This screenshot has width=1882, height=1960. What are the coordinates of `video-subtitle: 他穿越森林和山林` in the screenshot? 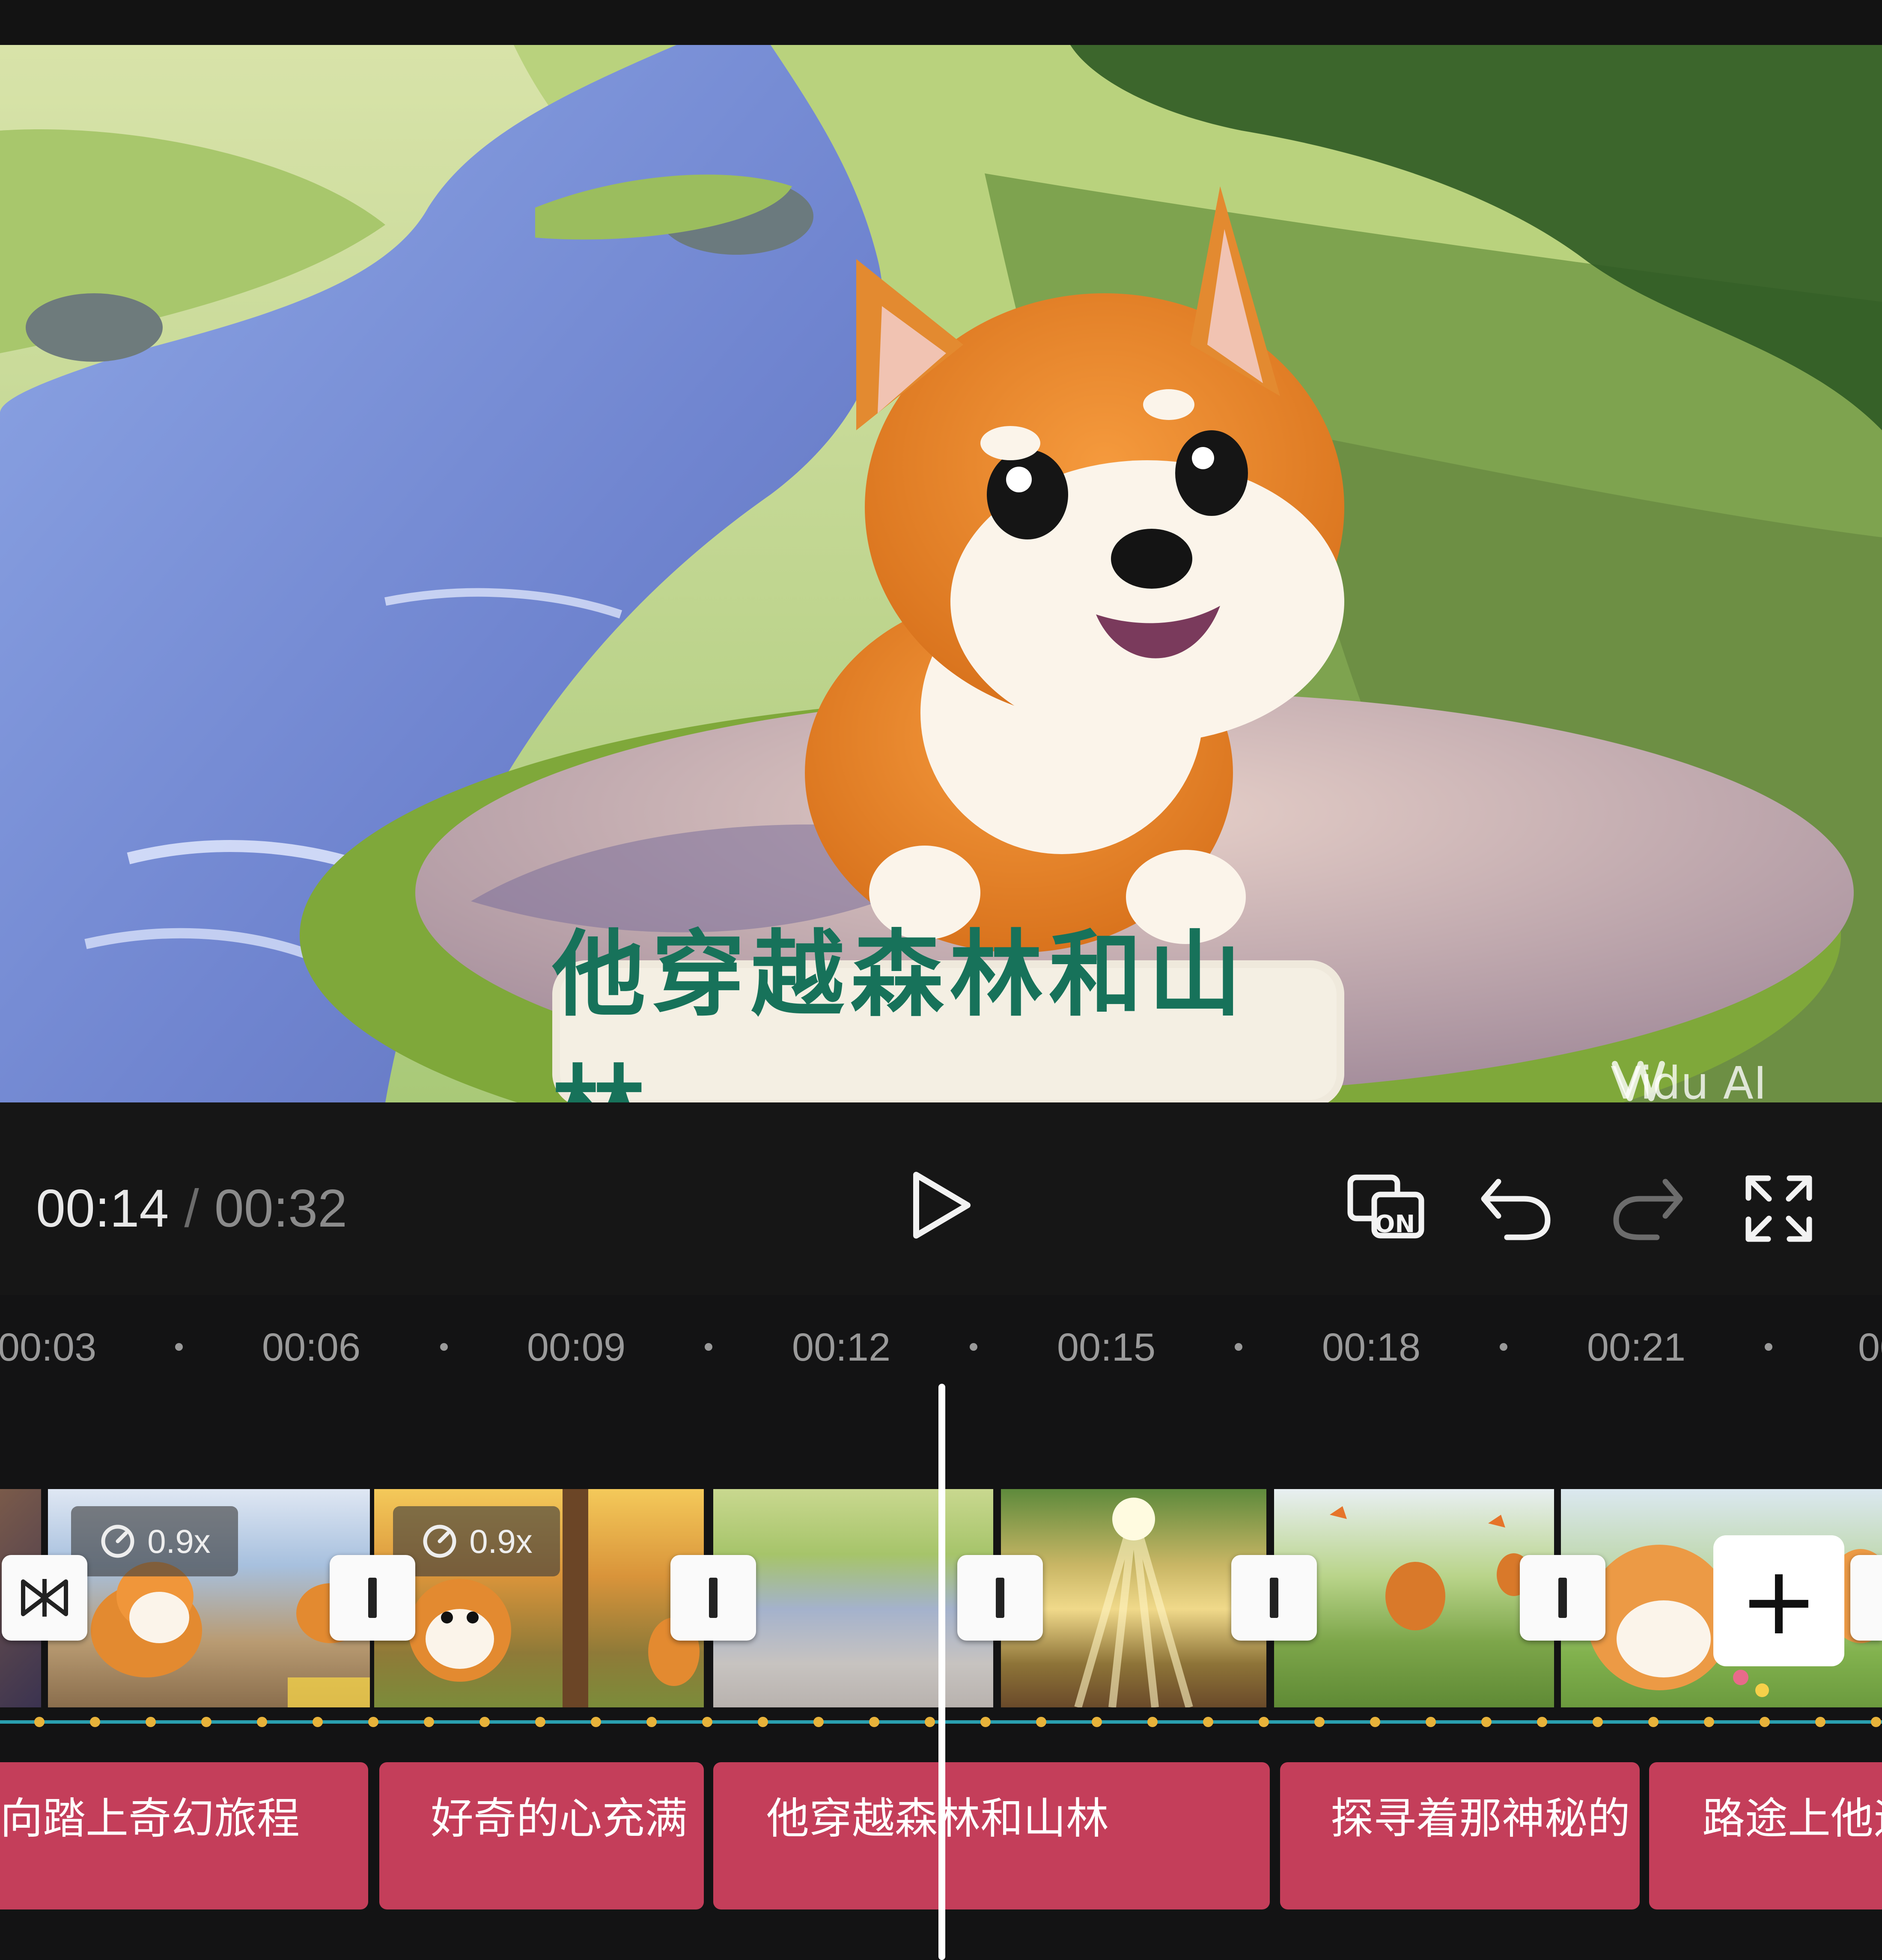 It's located at (948, 1012).